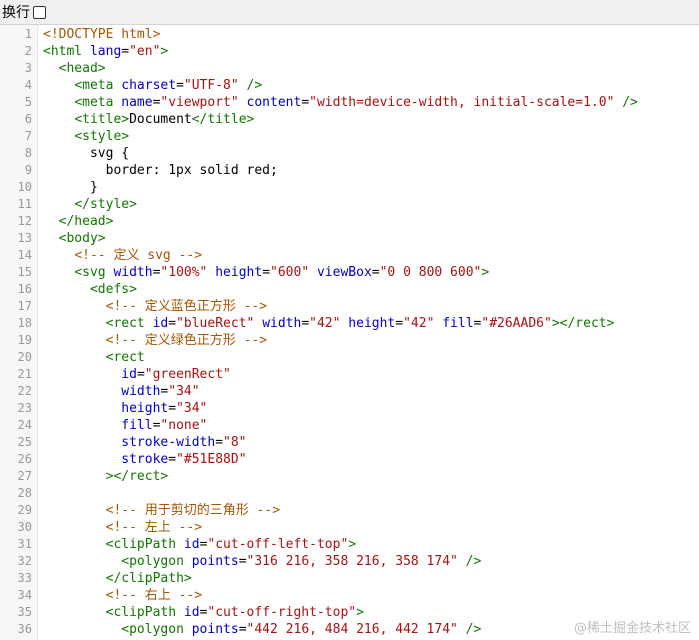  I want to click on line-number: 8, so click(28, 153).